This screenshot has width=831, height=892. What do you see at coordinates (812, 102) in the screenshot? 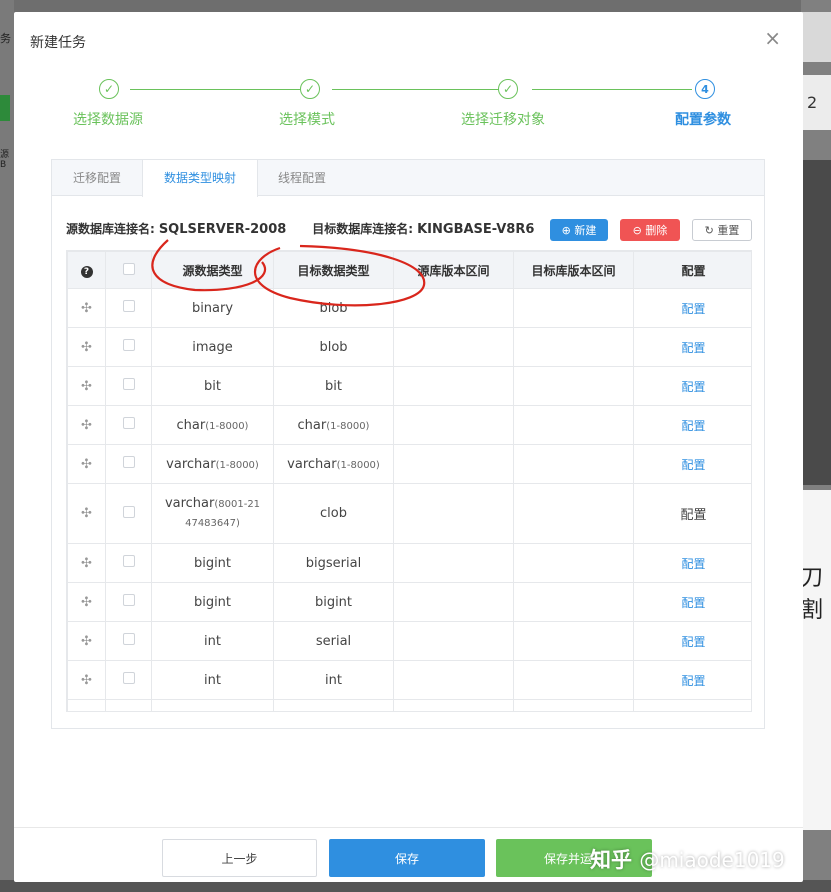
I see `background-number: 2` at bounding box center [812, 102].